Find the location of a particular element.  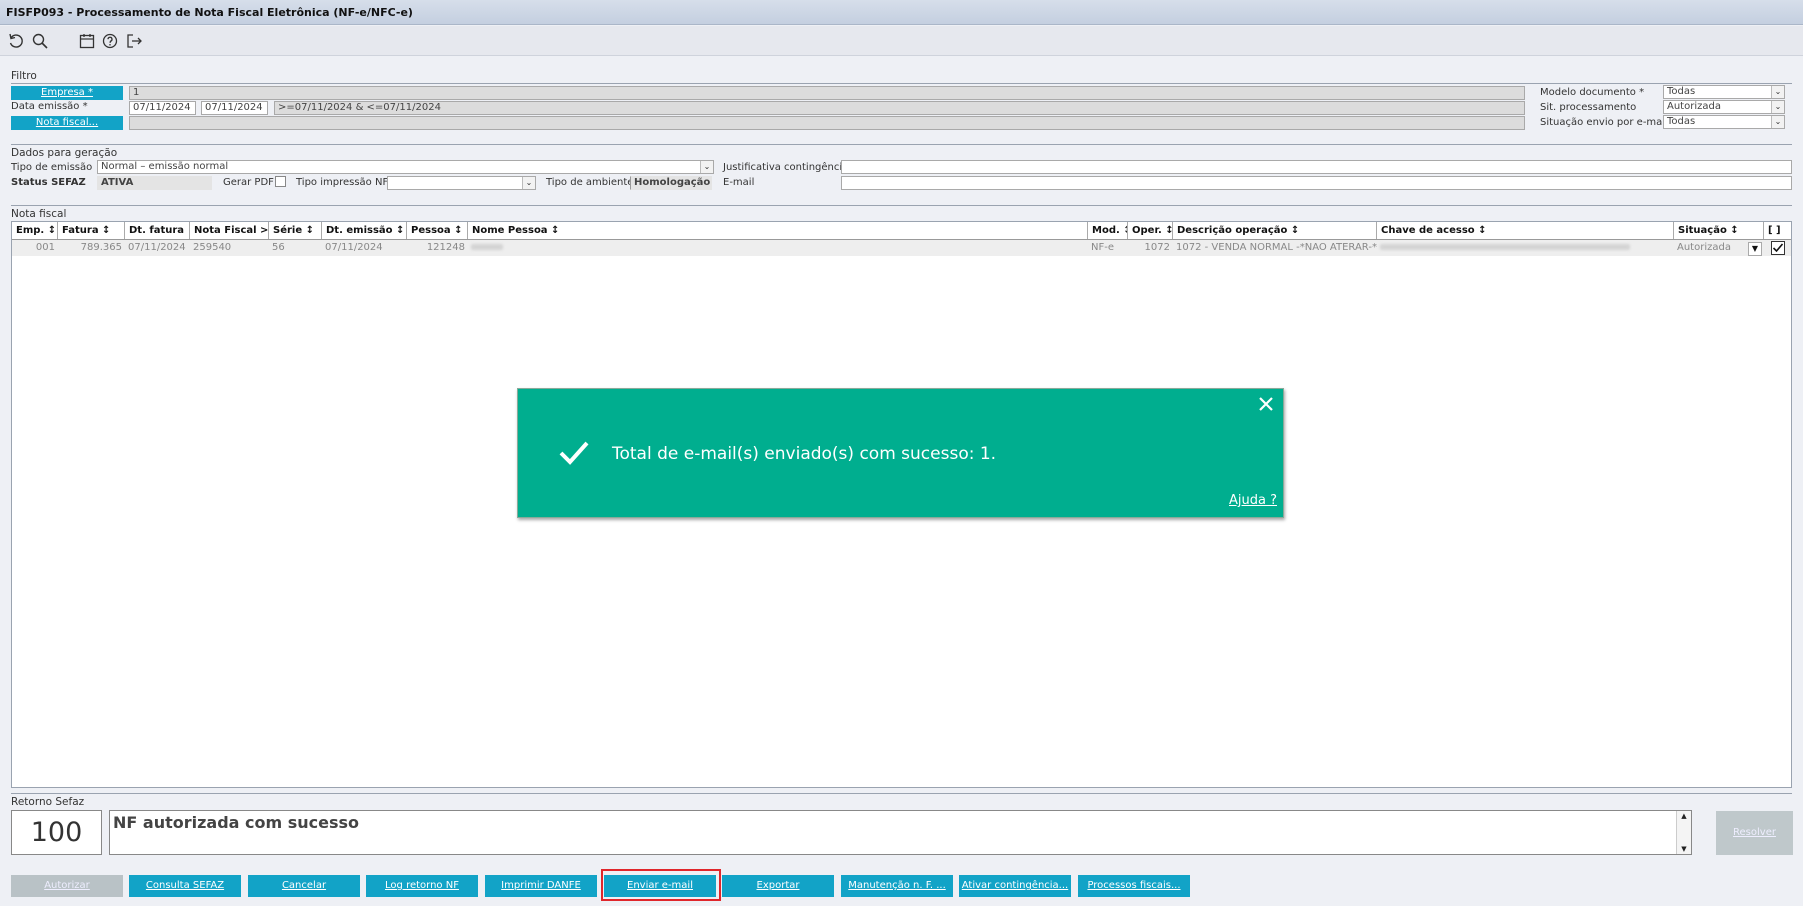

col-mod: Mod. ↕ is located at coordinates (1108, 230).